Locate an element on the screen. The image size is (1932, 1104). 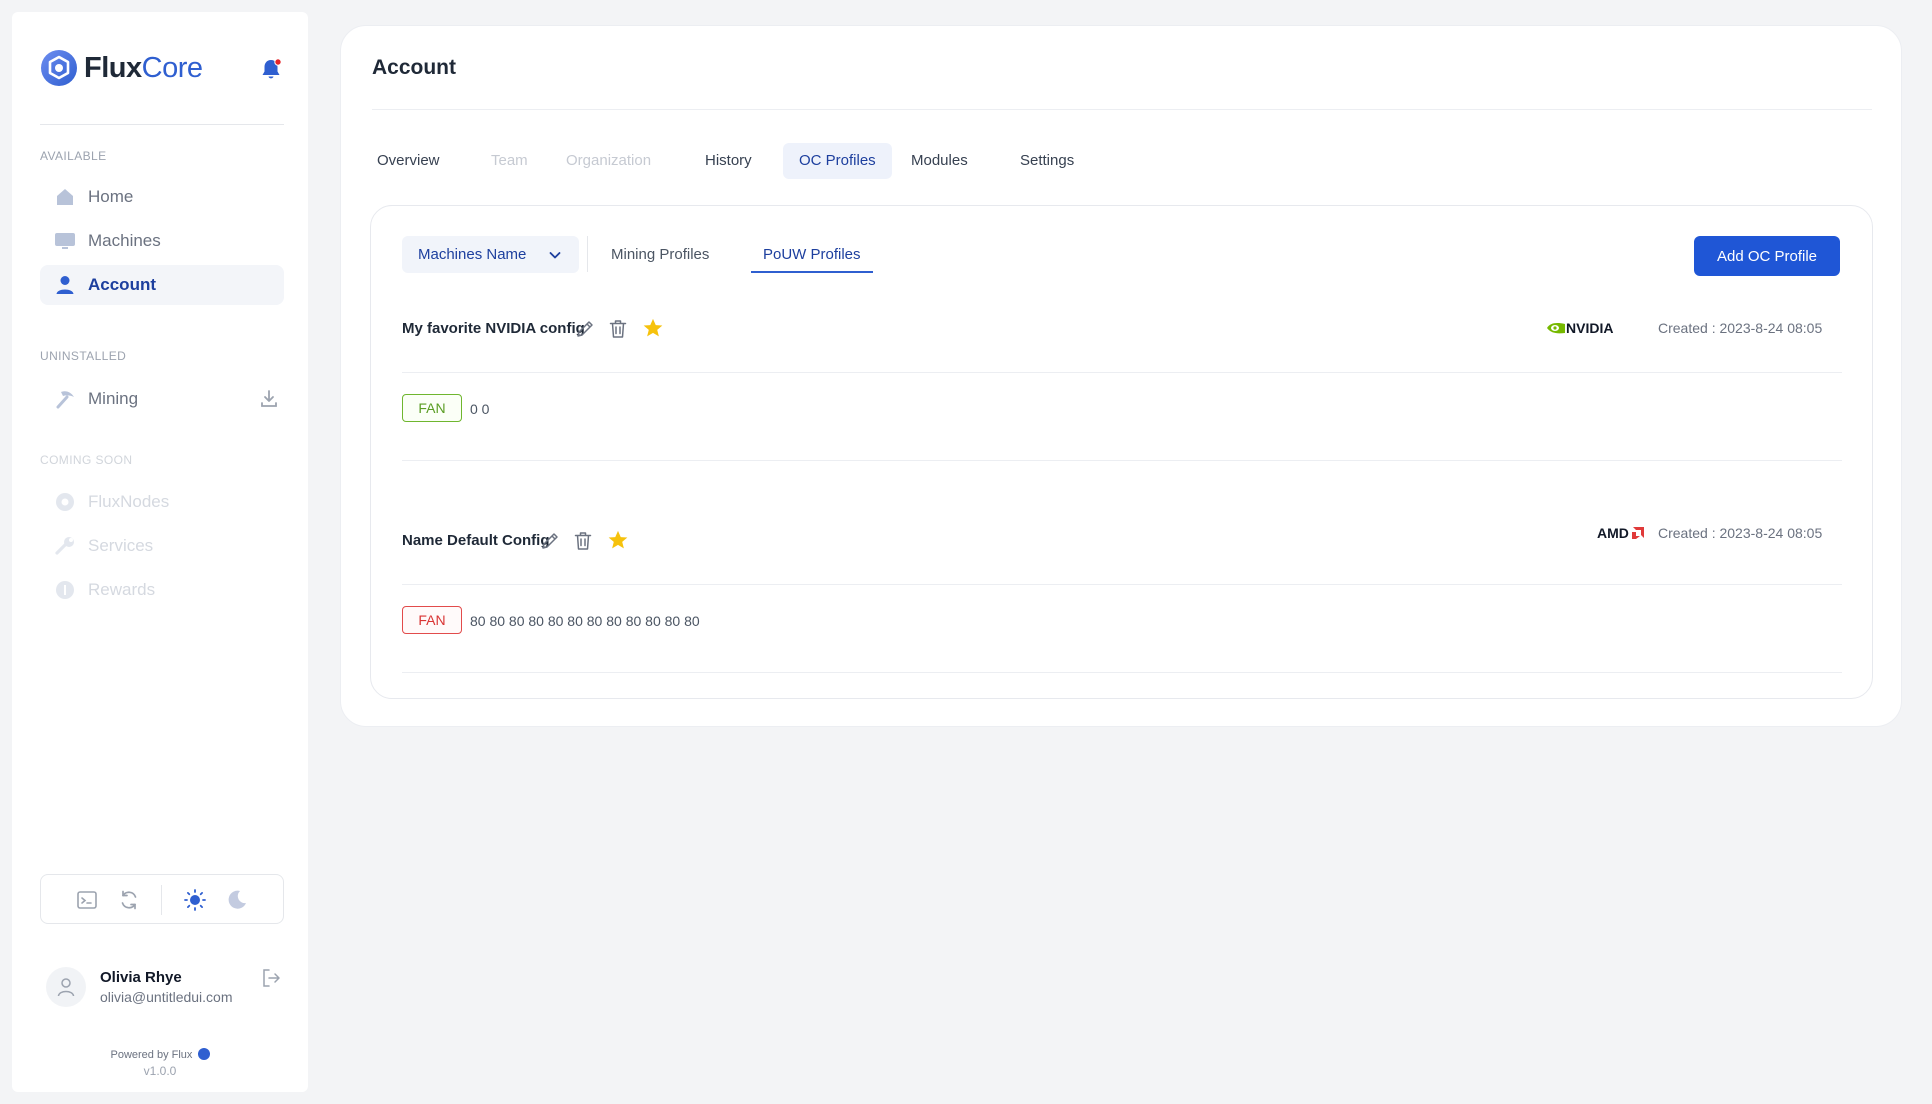
chevron-down-icon is located at coordinates (555, 255).